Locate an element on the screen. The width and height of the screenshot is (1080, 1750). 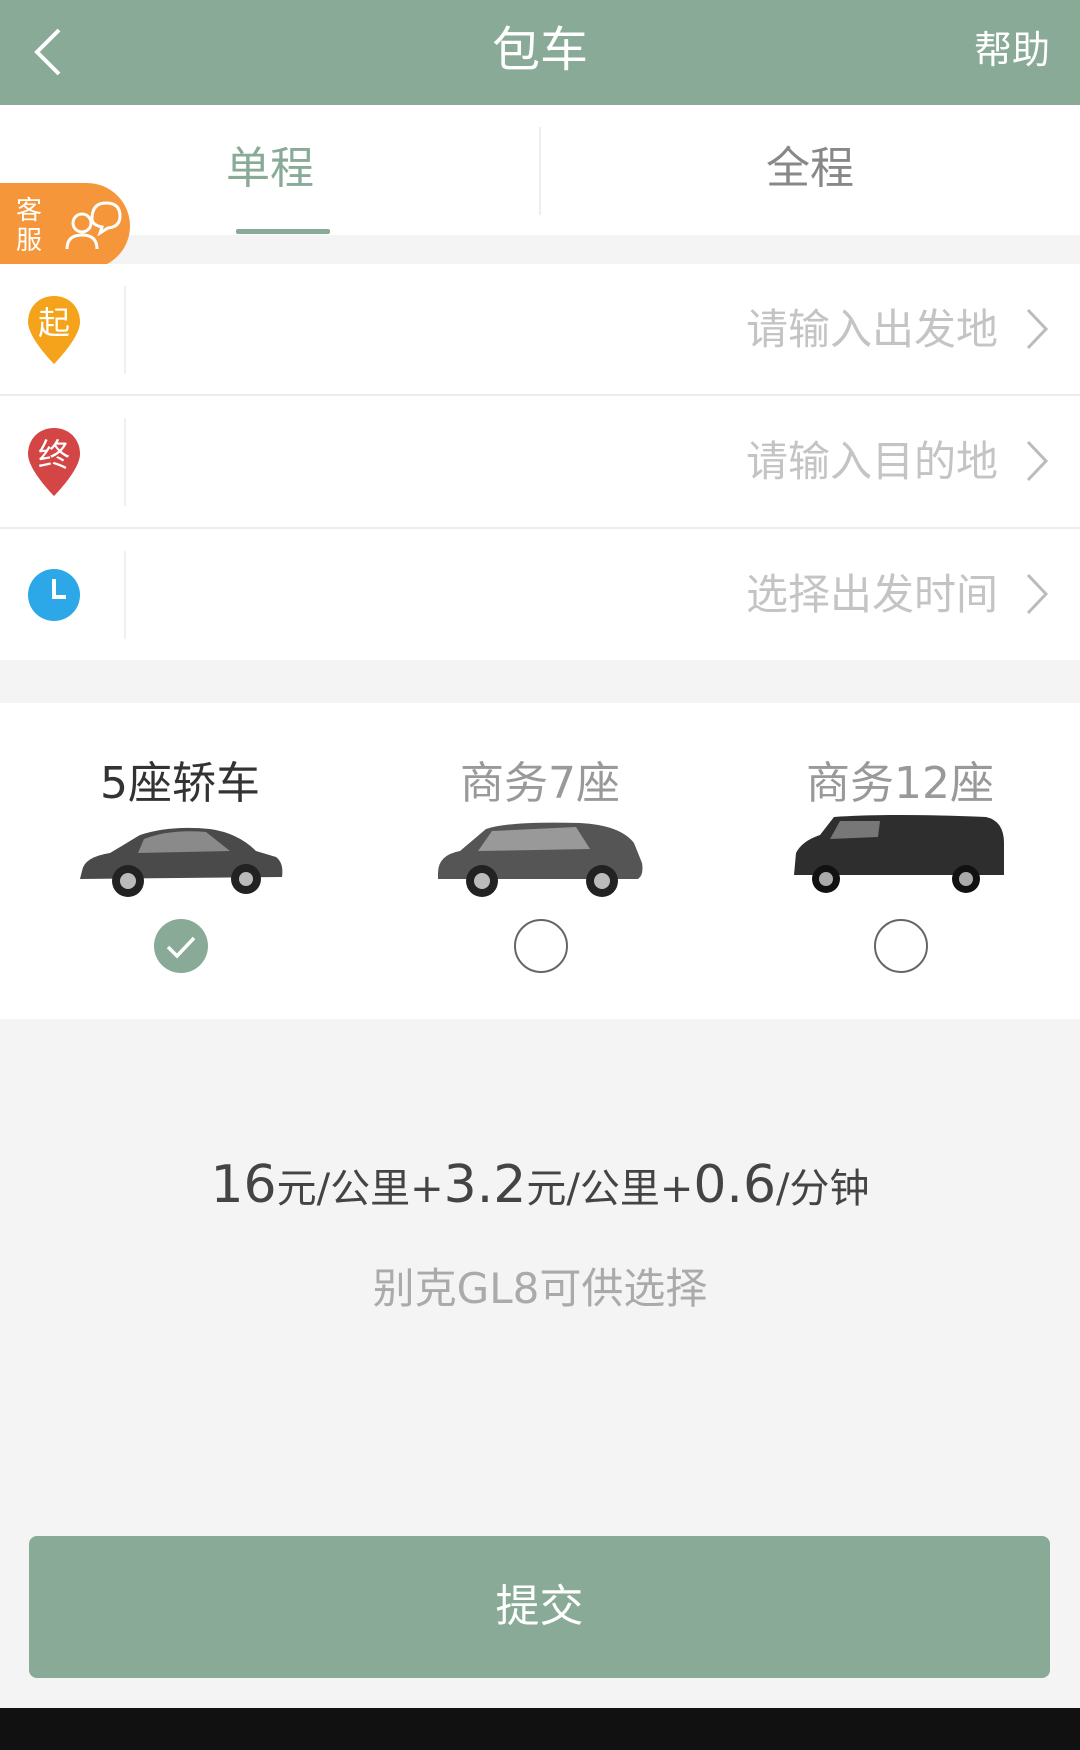
start-pin-label: 起 is located at coordinates (53, 323).